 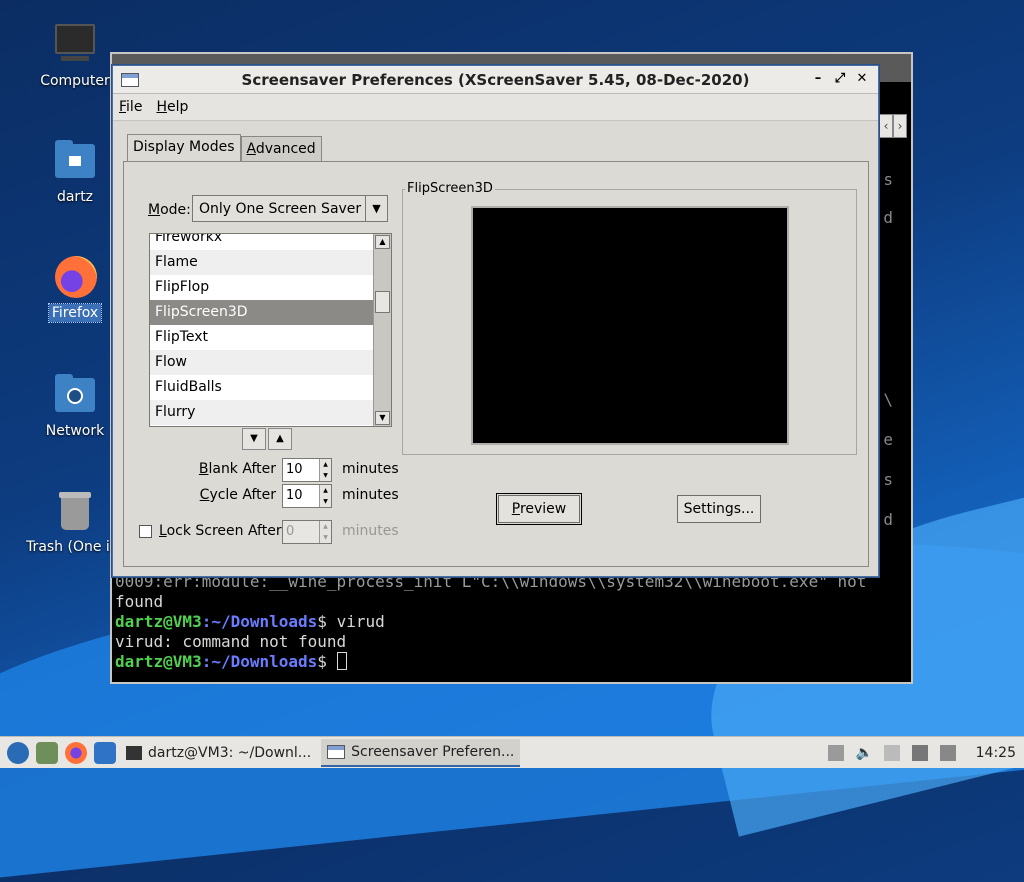 What do you see at coordinates (267, 439) in the screenshot?
I see `list-navigation: ▼ ▲` at bounding box center [267, 439].